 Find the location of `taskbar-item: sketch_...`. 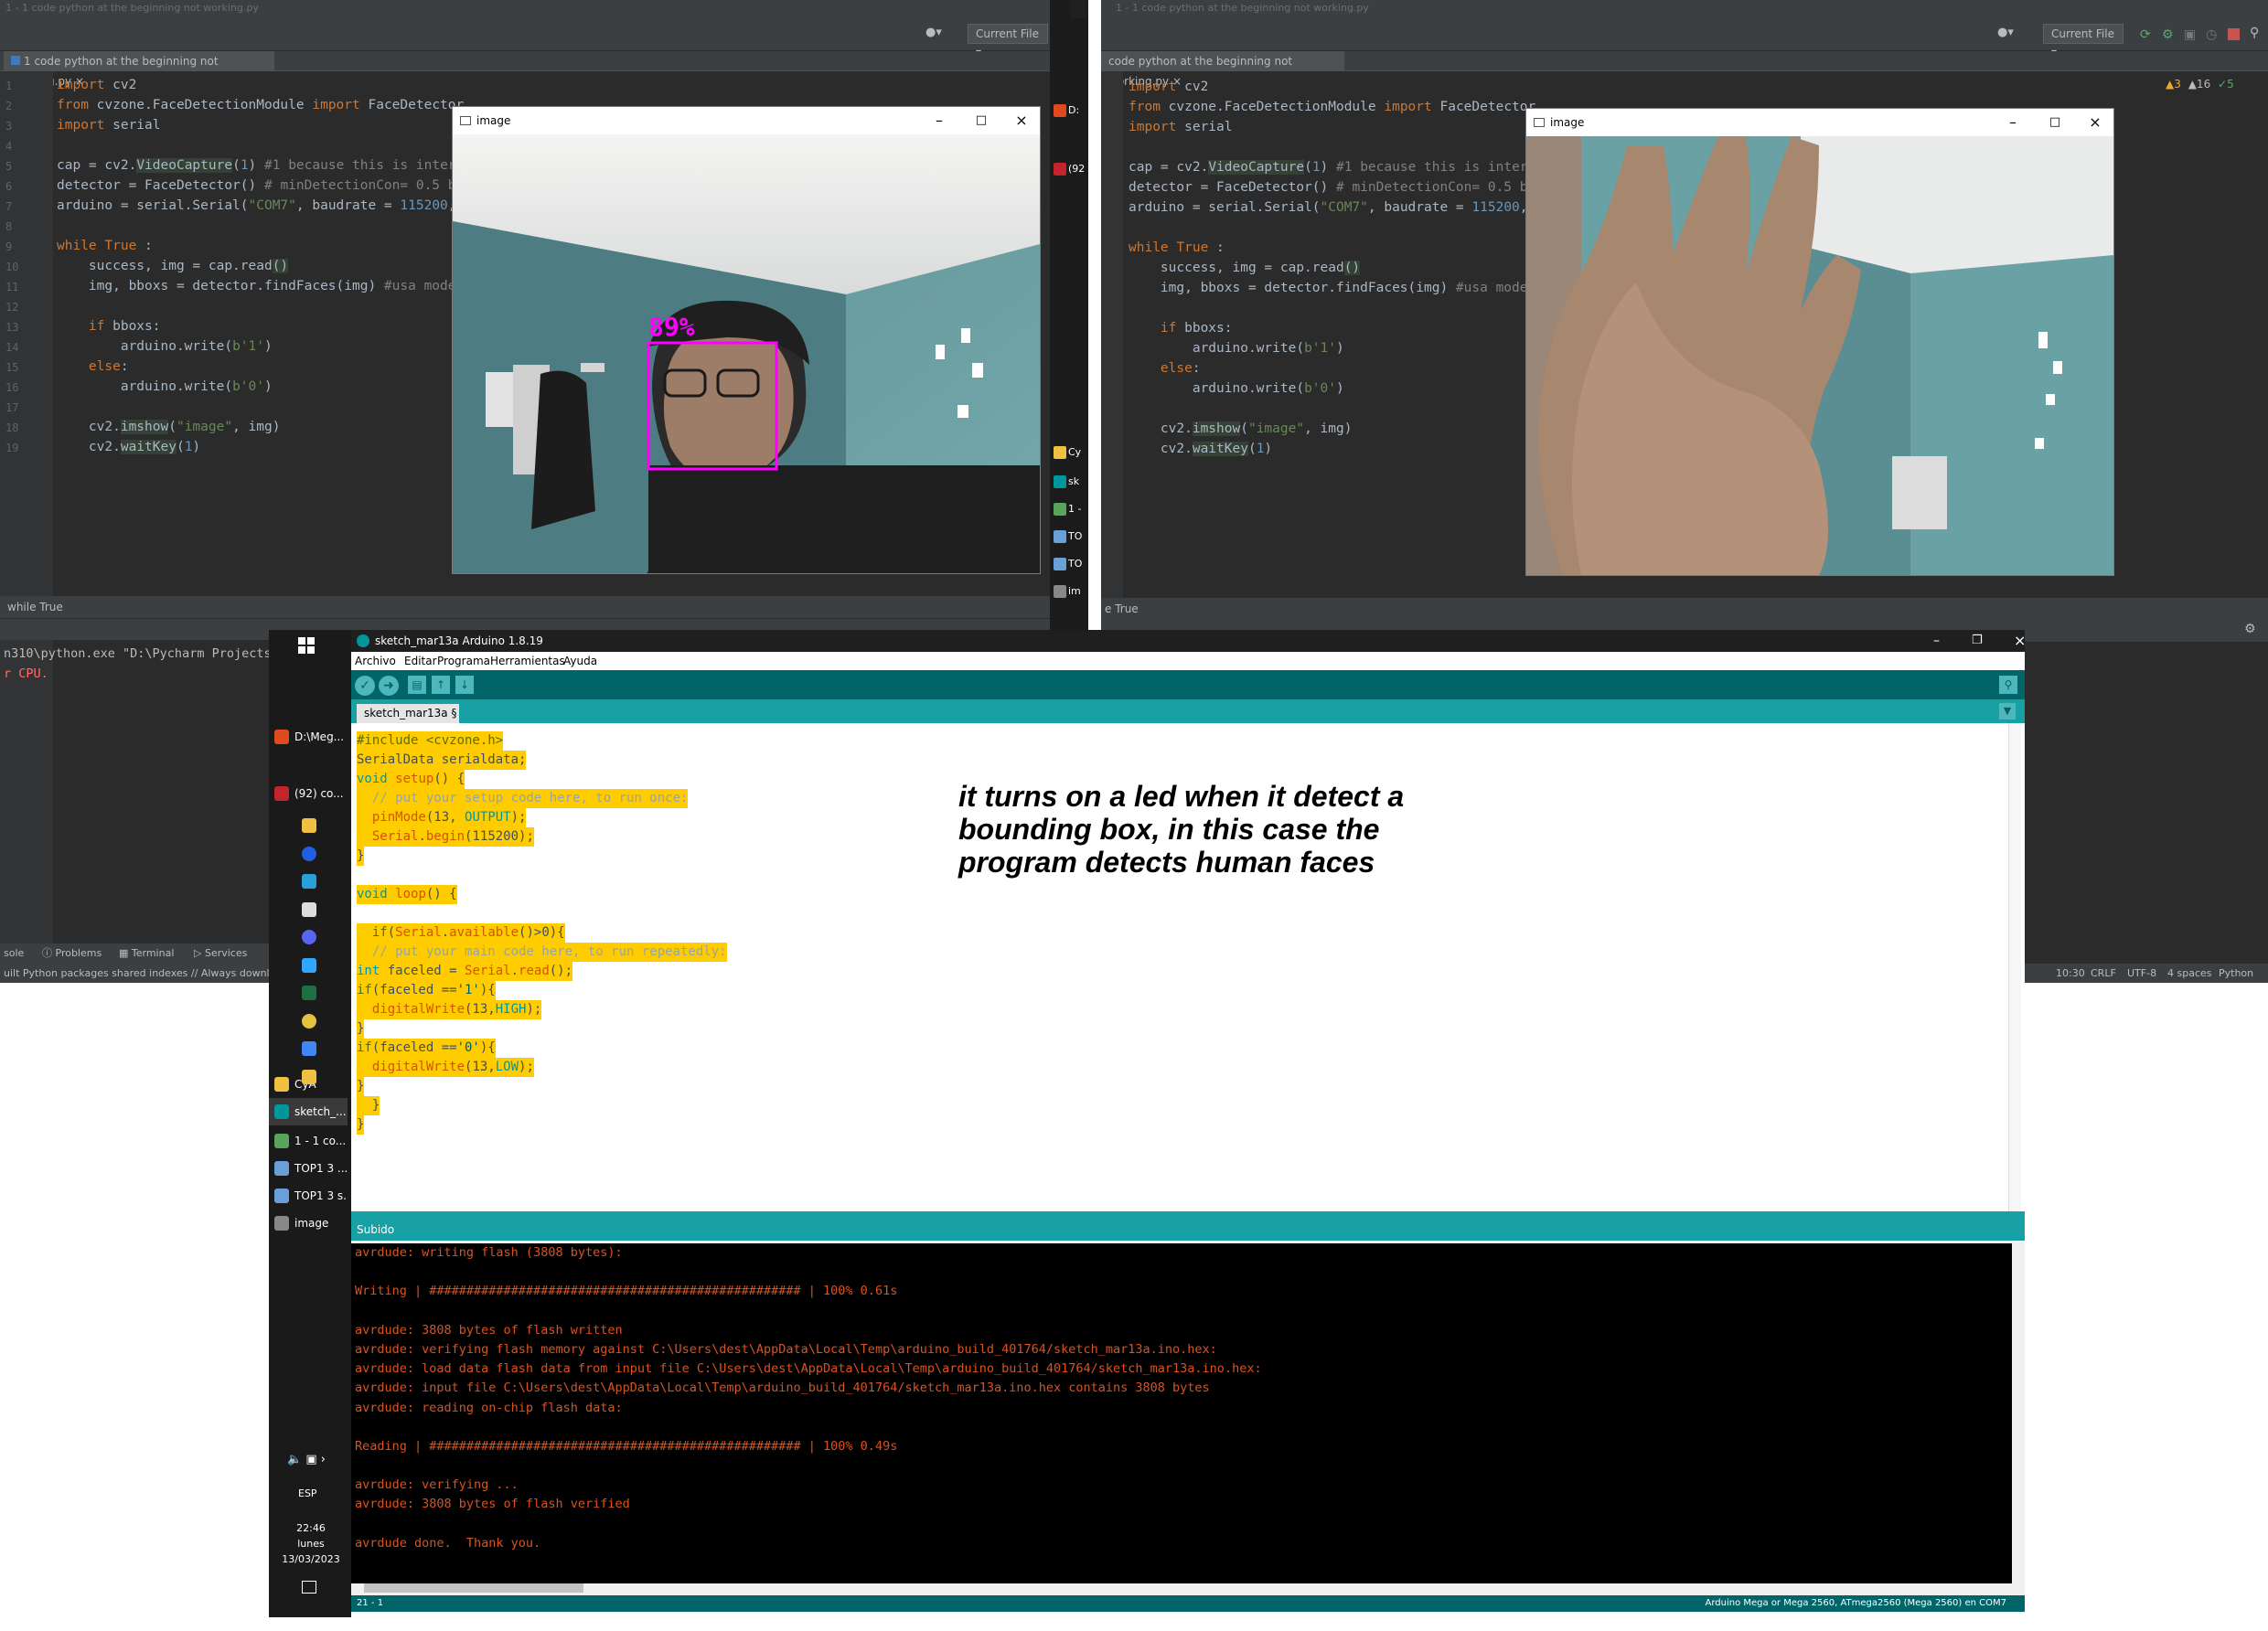

taskbar-item: sketch_... is located at coordinates (308, 1111).